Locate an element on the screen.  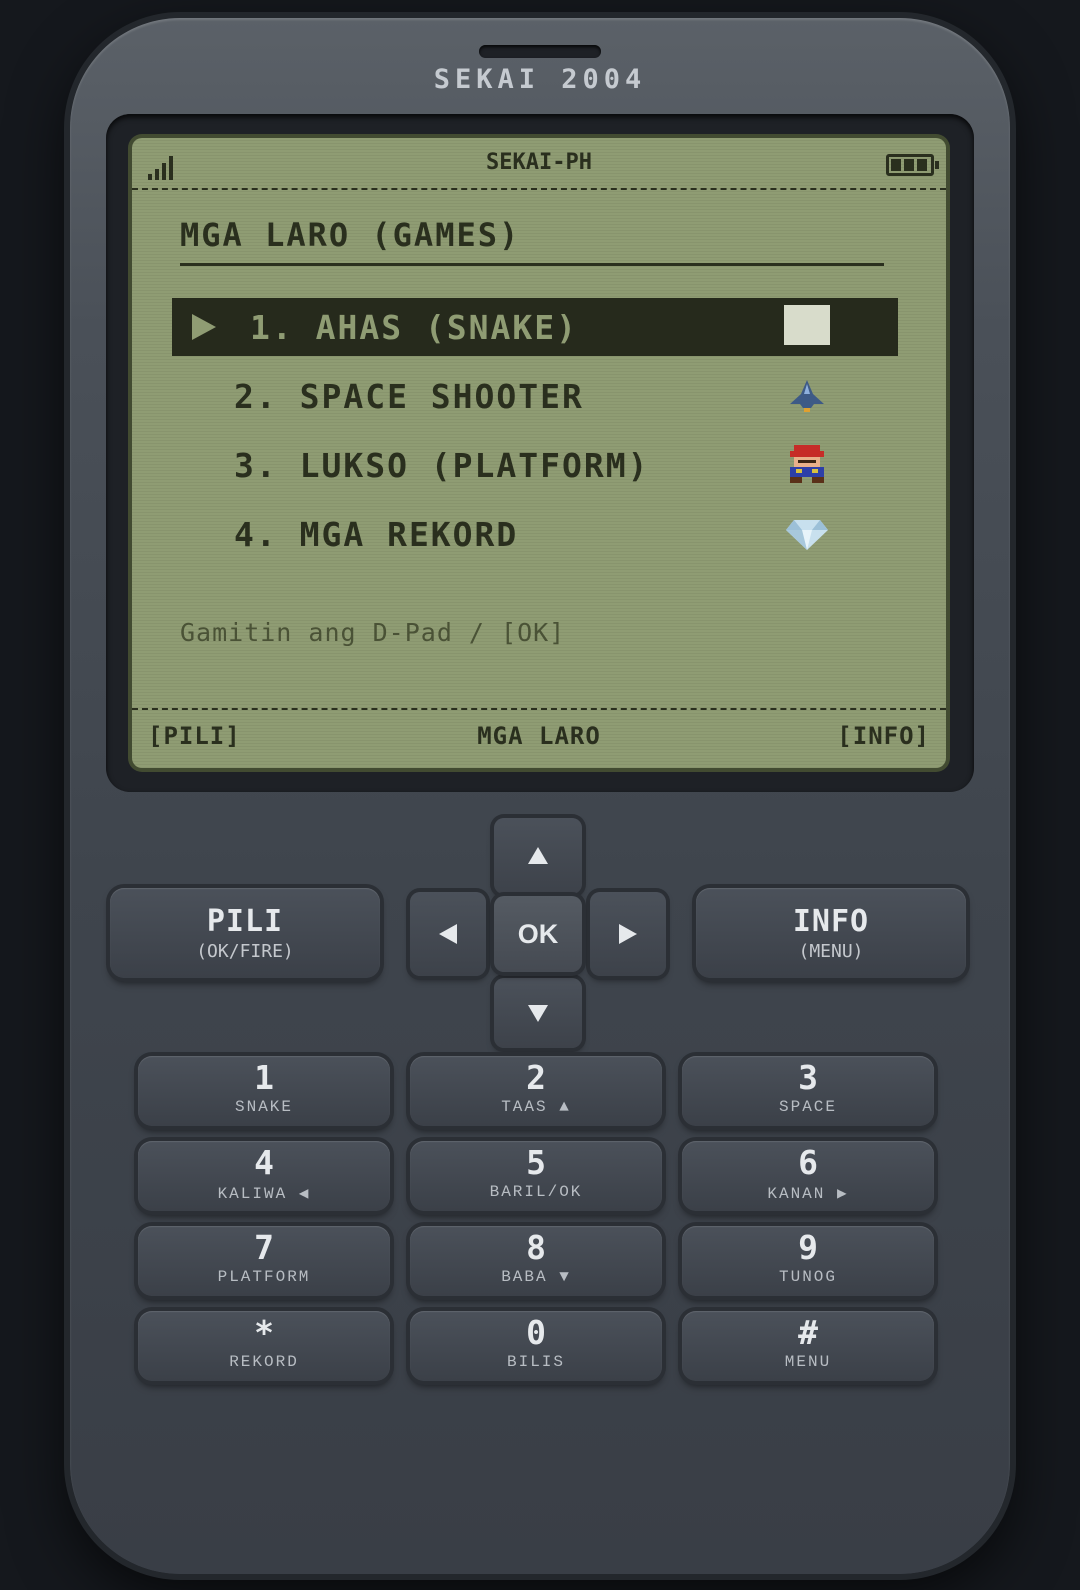
key-0-button: 0 BILIS is located at coordinates (536, 1346).